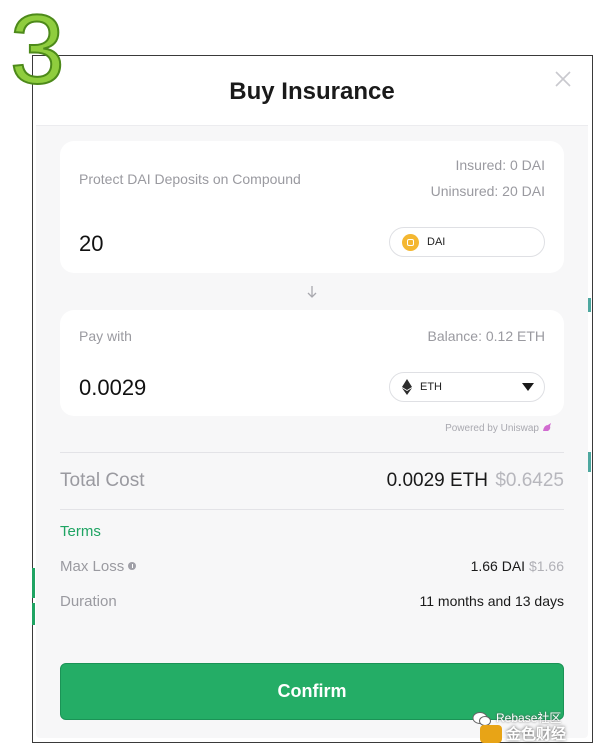 Image resolution: width=594 pixels, height=745 pixels. What do you see at coordinates (563, 79) in the screenshot?
I see `close-icon` at bounding box center [563, 79].